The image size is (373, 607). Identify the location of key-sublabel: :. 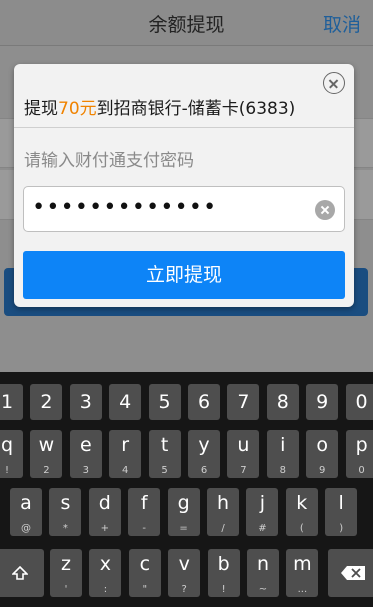
(105, 589).